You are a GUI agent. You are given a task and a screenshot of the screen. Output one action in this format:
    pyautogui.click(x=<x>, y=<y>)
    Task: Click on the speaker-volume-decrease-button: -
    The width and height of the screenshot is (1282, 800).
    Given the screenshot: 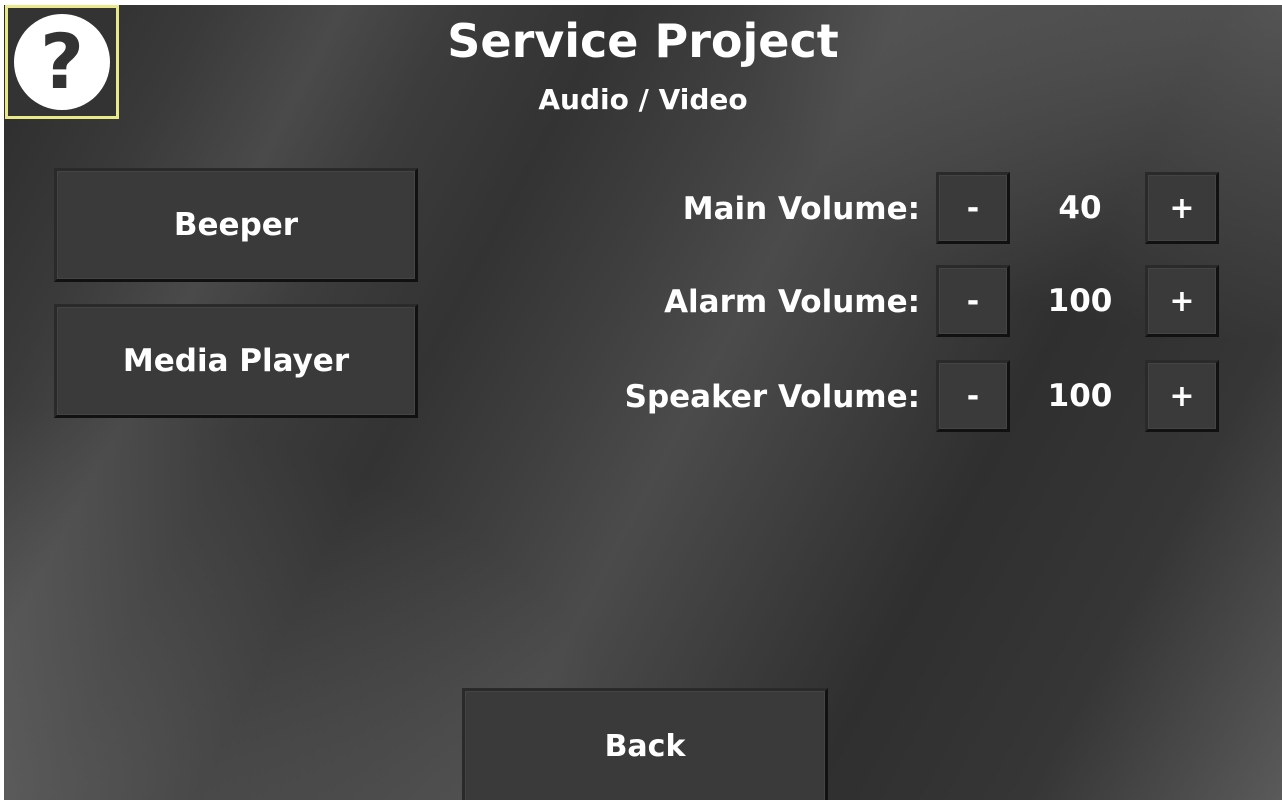 What is the action you would take?
    pyautogui.click(x=973, y=396)
    